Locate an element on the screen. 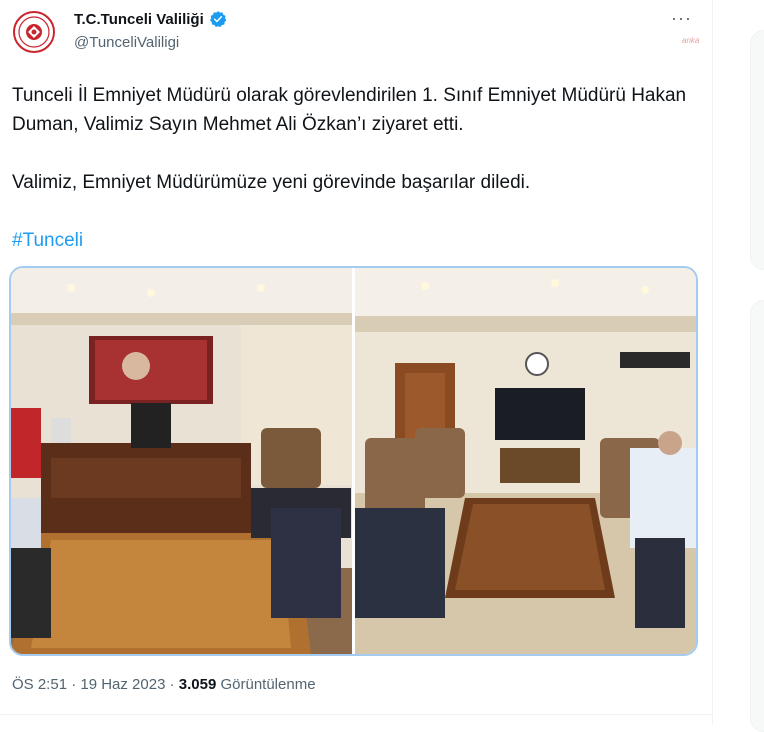  views-count: 3.059 is located at coordinates (197, 684).